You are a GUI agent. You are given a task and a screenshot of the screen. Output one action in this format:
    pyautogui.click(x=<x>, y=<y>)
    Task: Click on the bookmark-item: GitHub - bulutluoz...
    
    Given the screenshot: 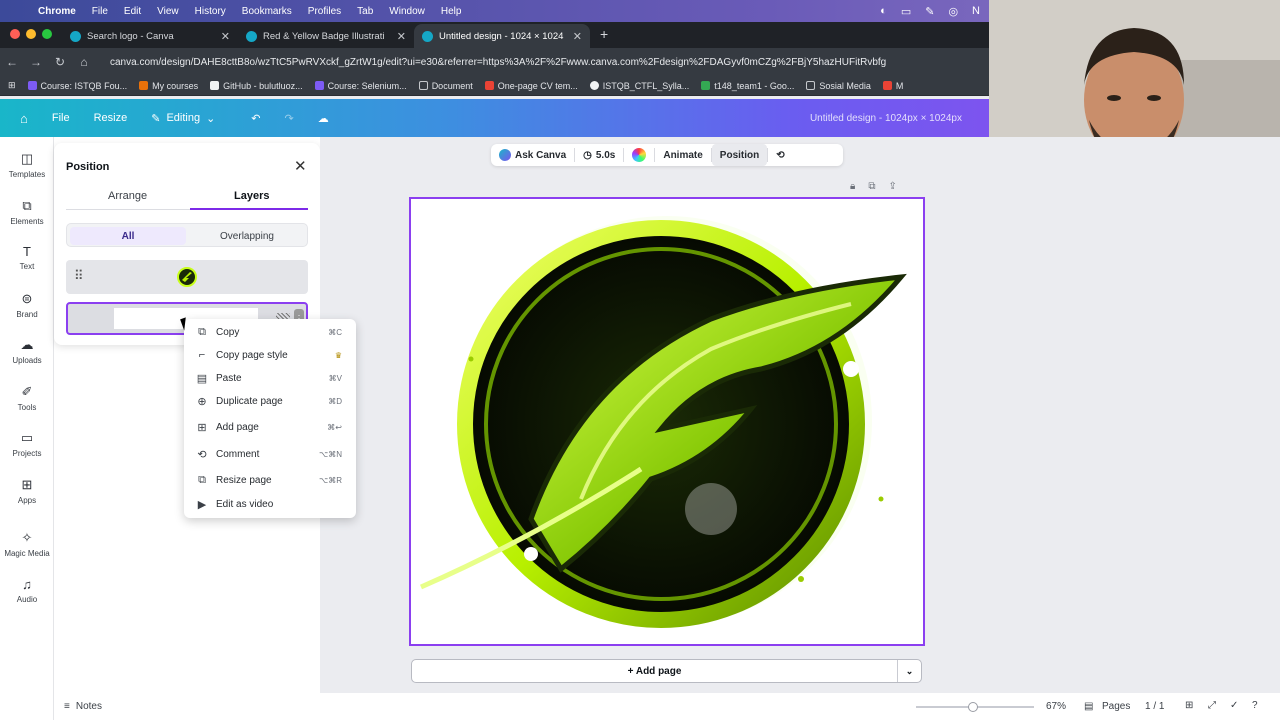 What is the action you would take?
    pyautogui.click(x=256, y=86)
    